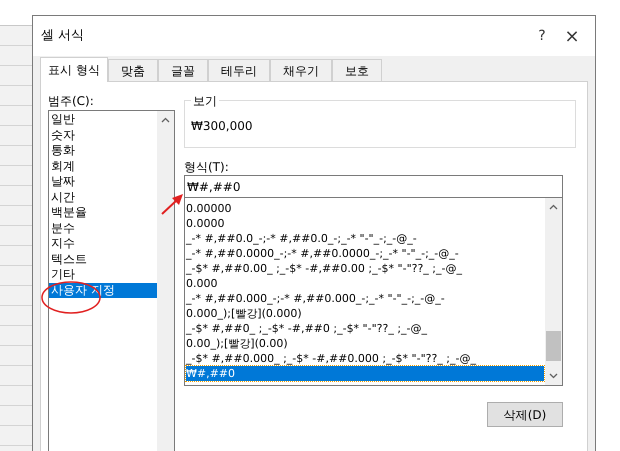 This screenshot has width=620, height=451. I want to click on category-item: 지수, so click(103, 244).